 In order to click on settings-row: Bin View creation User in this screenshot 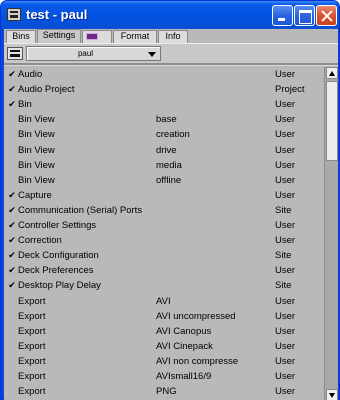, I will do `click(163, 134)`.